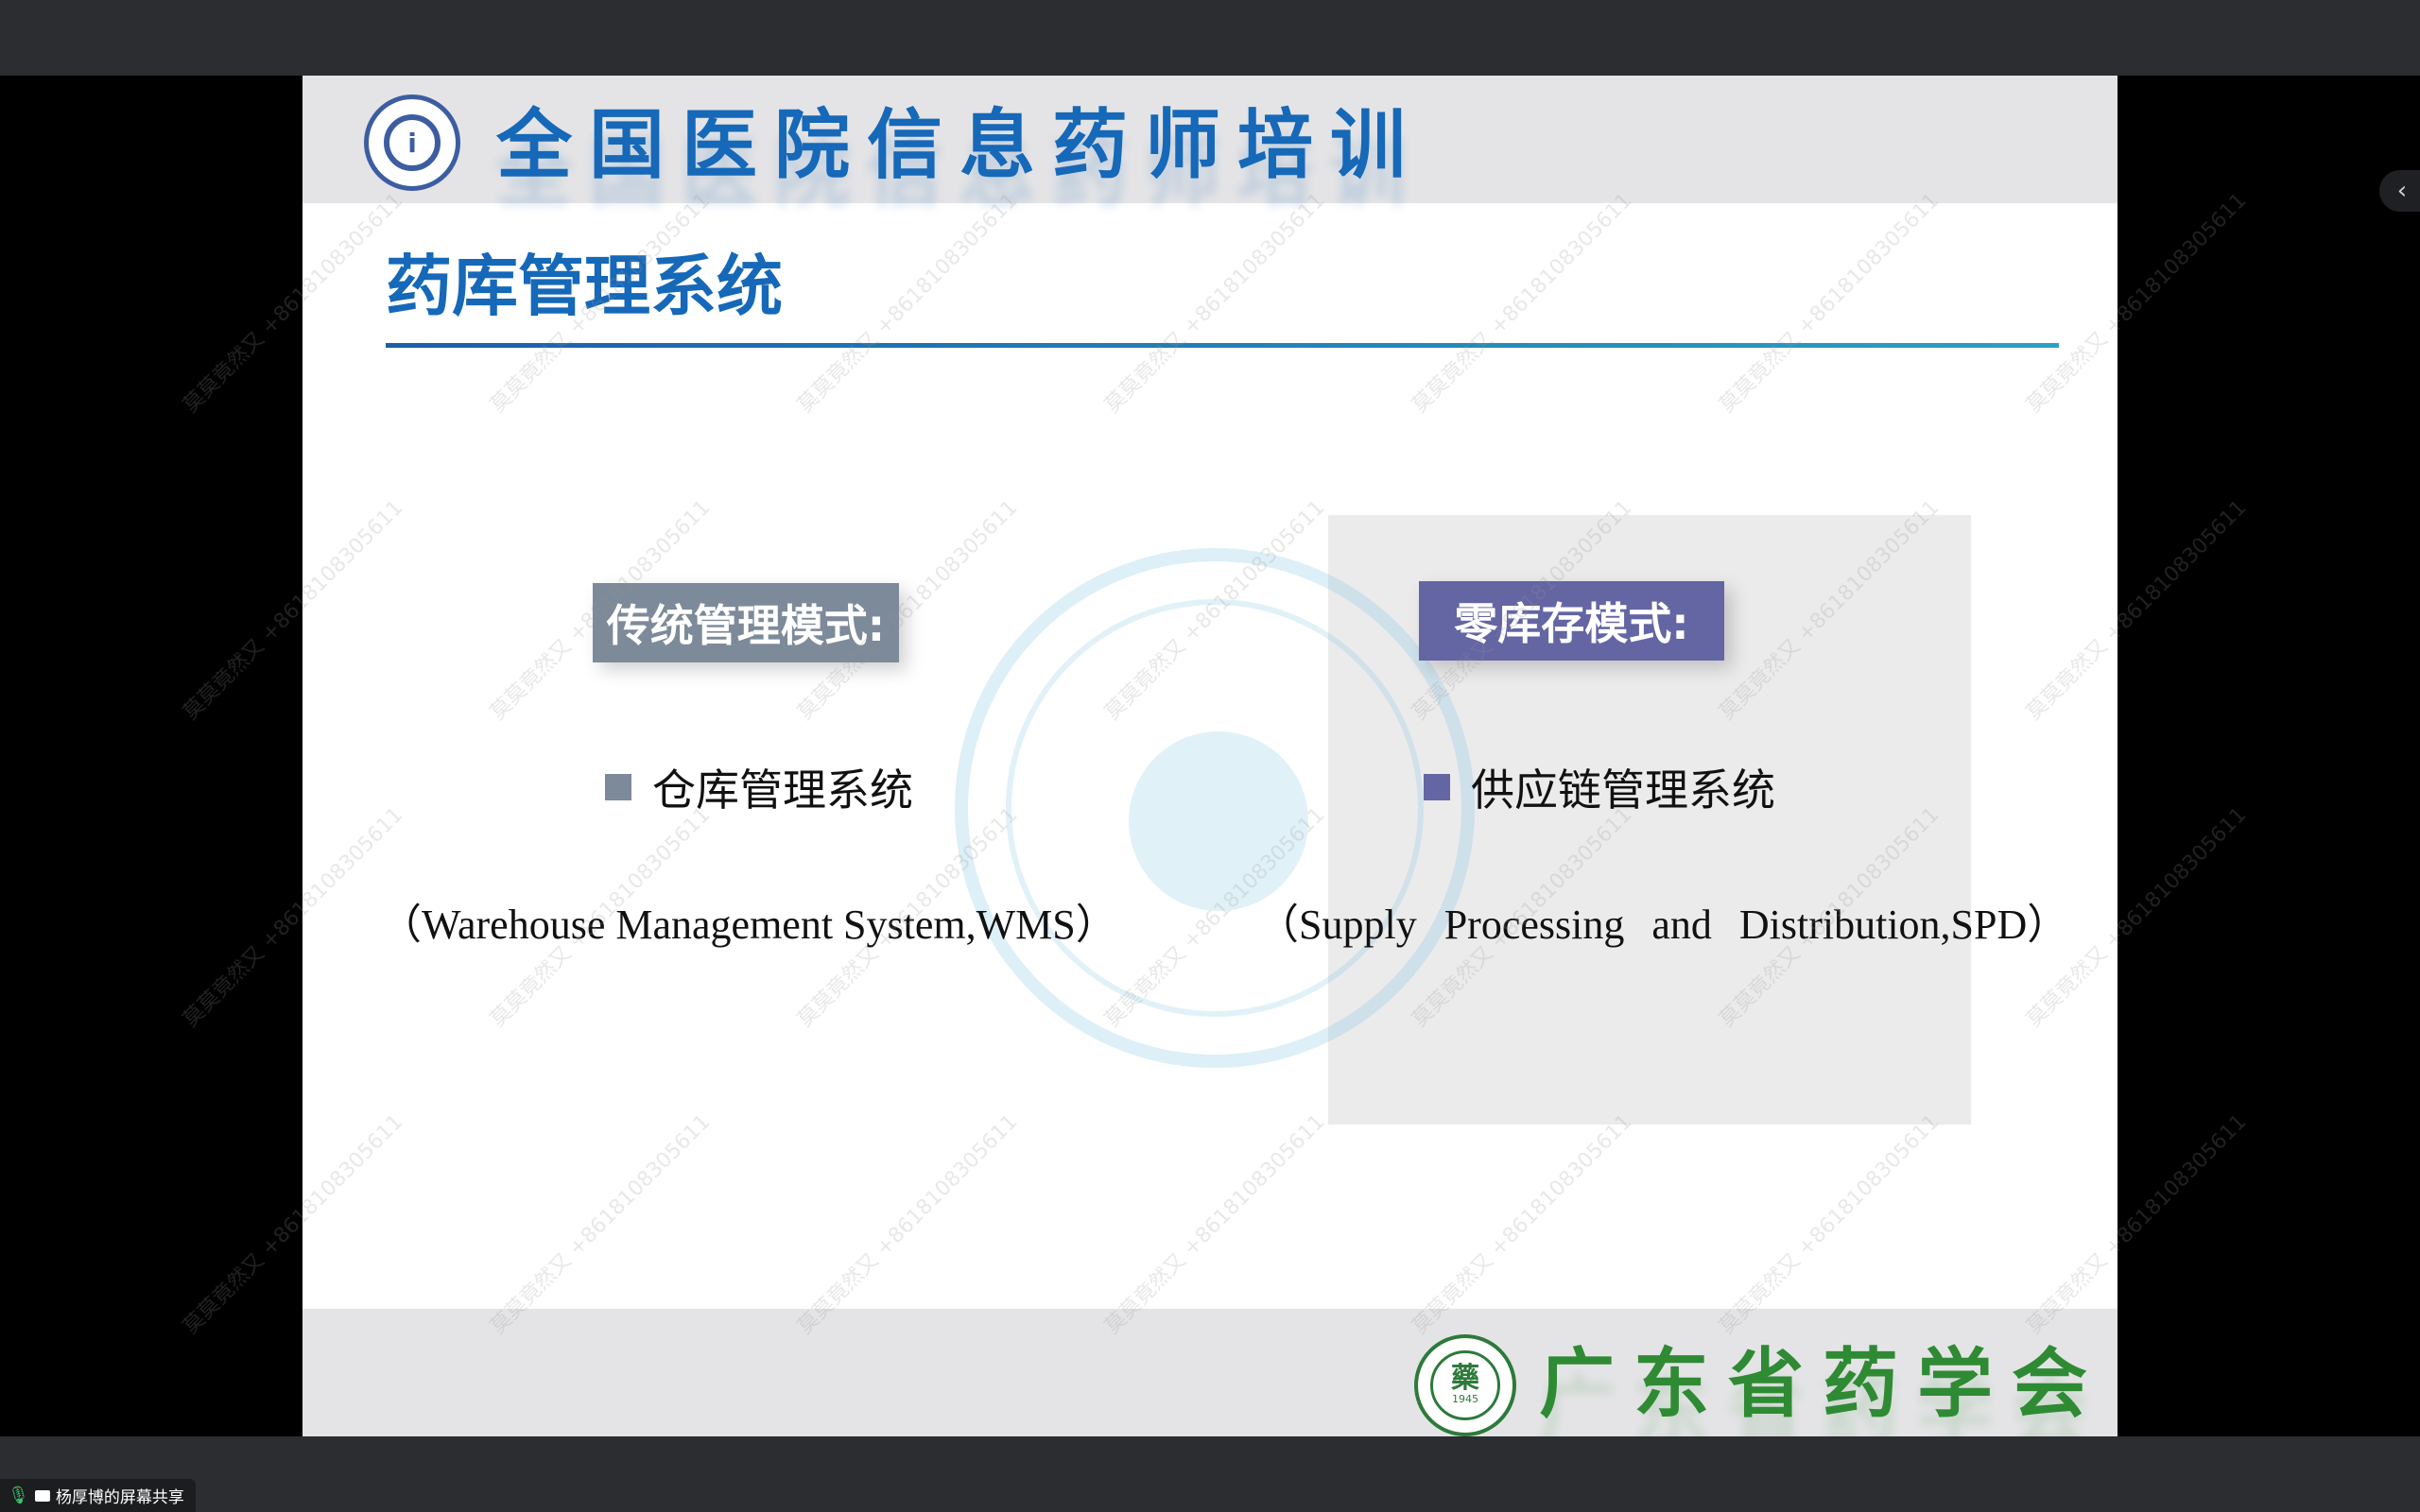 The width and height of the screenshot is (2420, 1512). I want to click on association-seal: 藥 1945, so click(1465, 1385).